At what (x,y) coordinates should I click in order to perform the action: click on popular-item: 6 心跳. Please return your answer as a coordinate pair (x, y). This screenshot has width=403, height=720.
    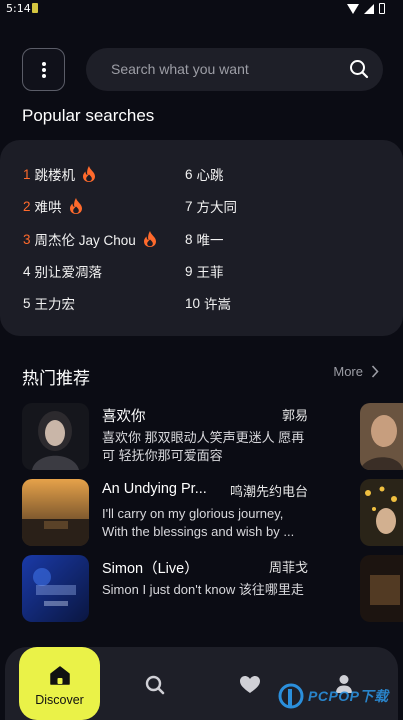
    Looking at the image, I should click on (204, 174).